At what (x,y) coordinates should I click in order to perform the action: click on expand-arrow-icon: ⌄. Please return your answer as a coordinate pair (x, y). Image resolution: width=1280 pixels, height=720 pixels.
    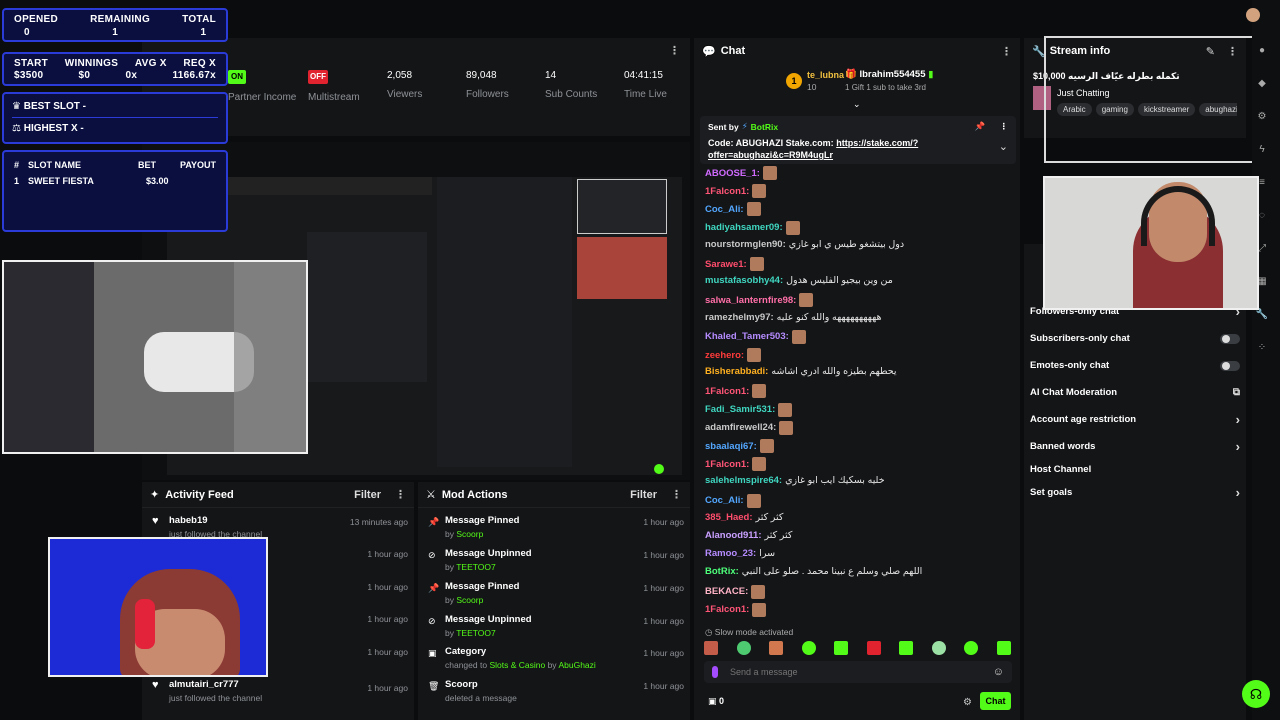
    Looking at the image, I should click on (857, 104).